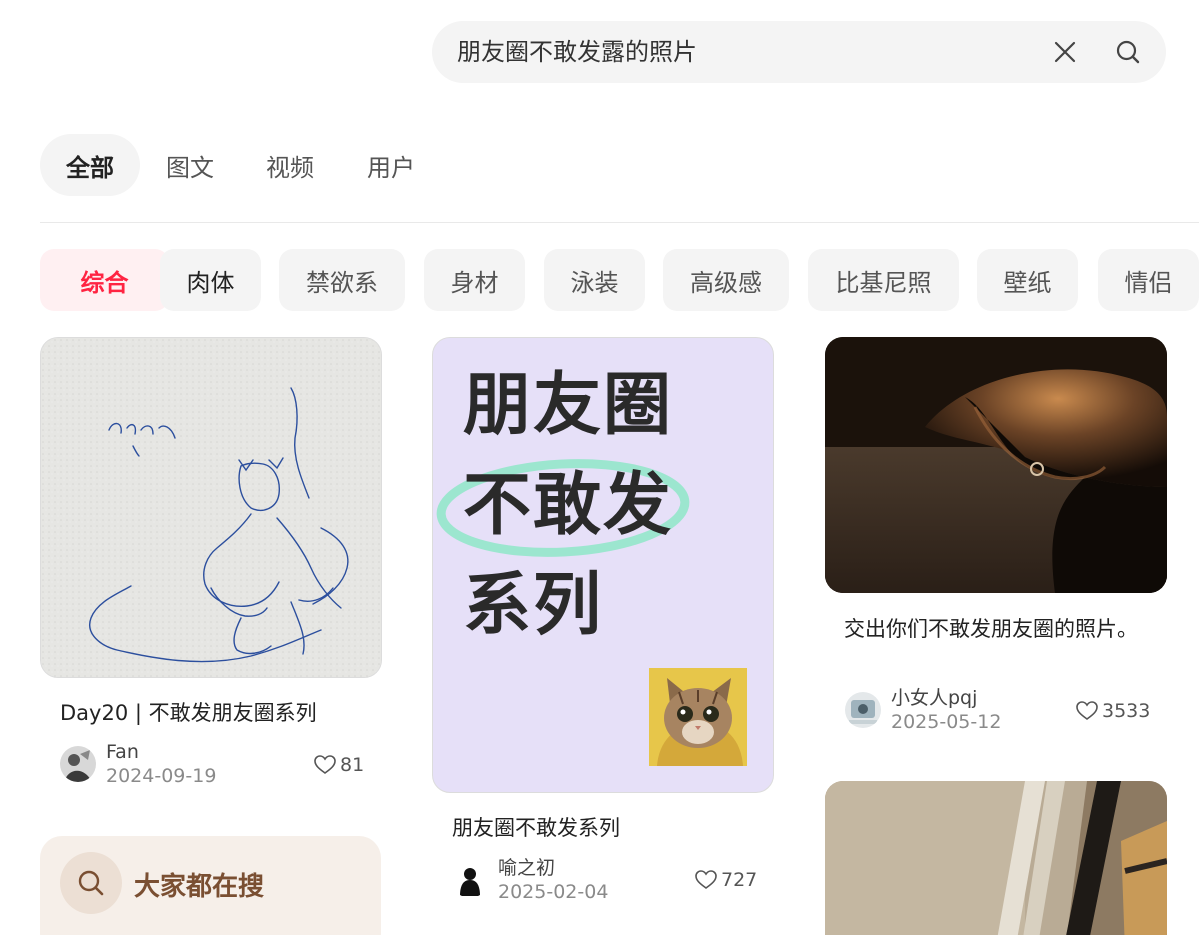  I want to click on chip-premium: 高级感, so click(726, 280).